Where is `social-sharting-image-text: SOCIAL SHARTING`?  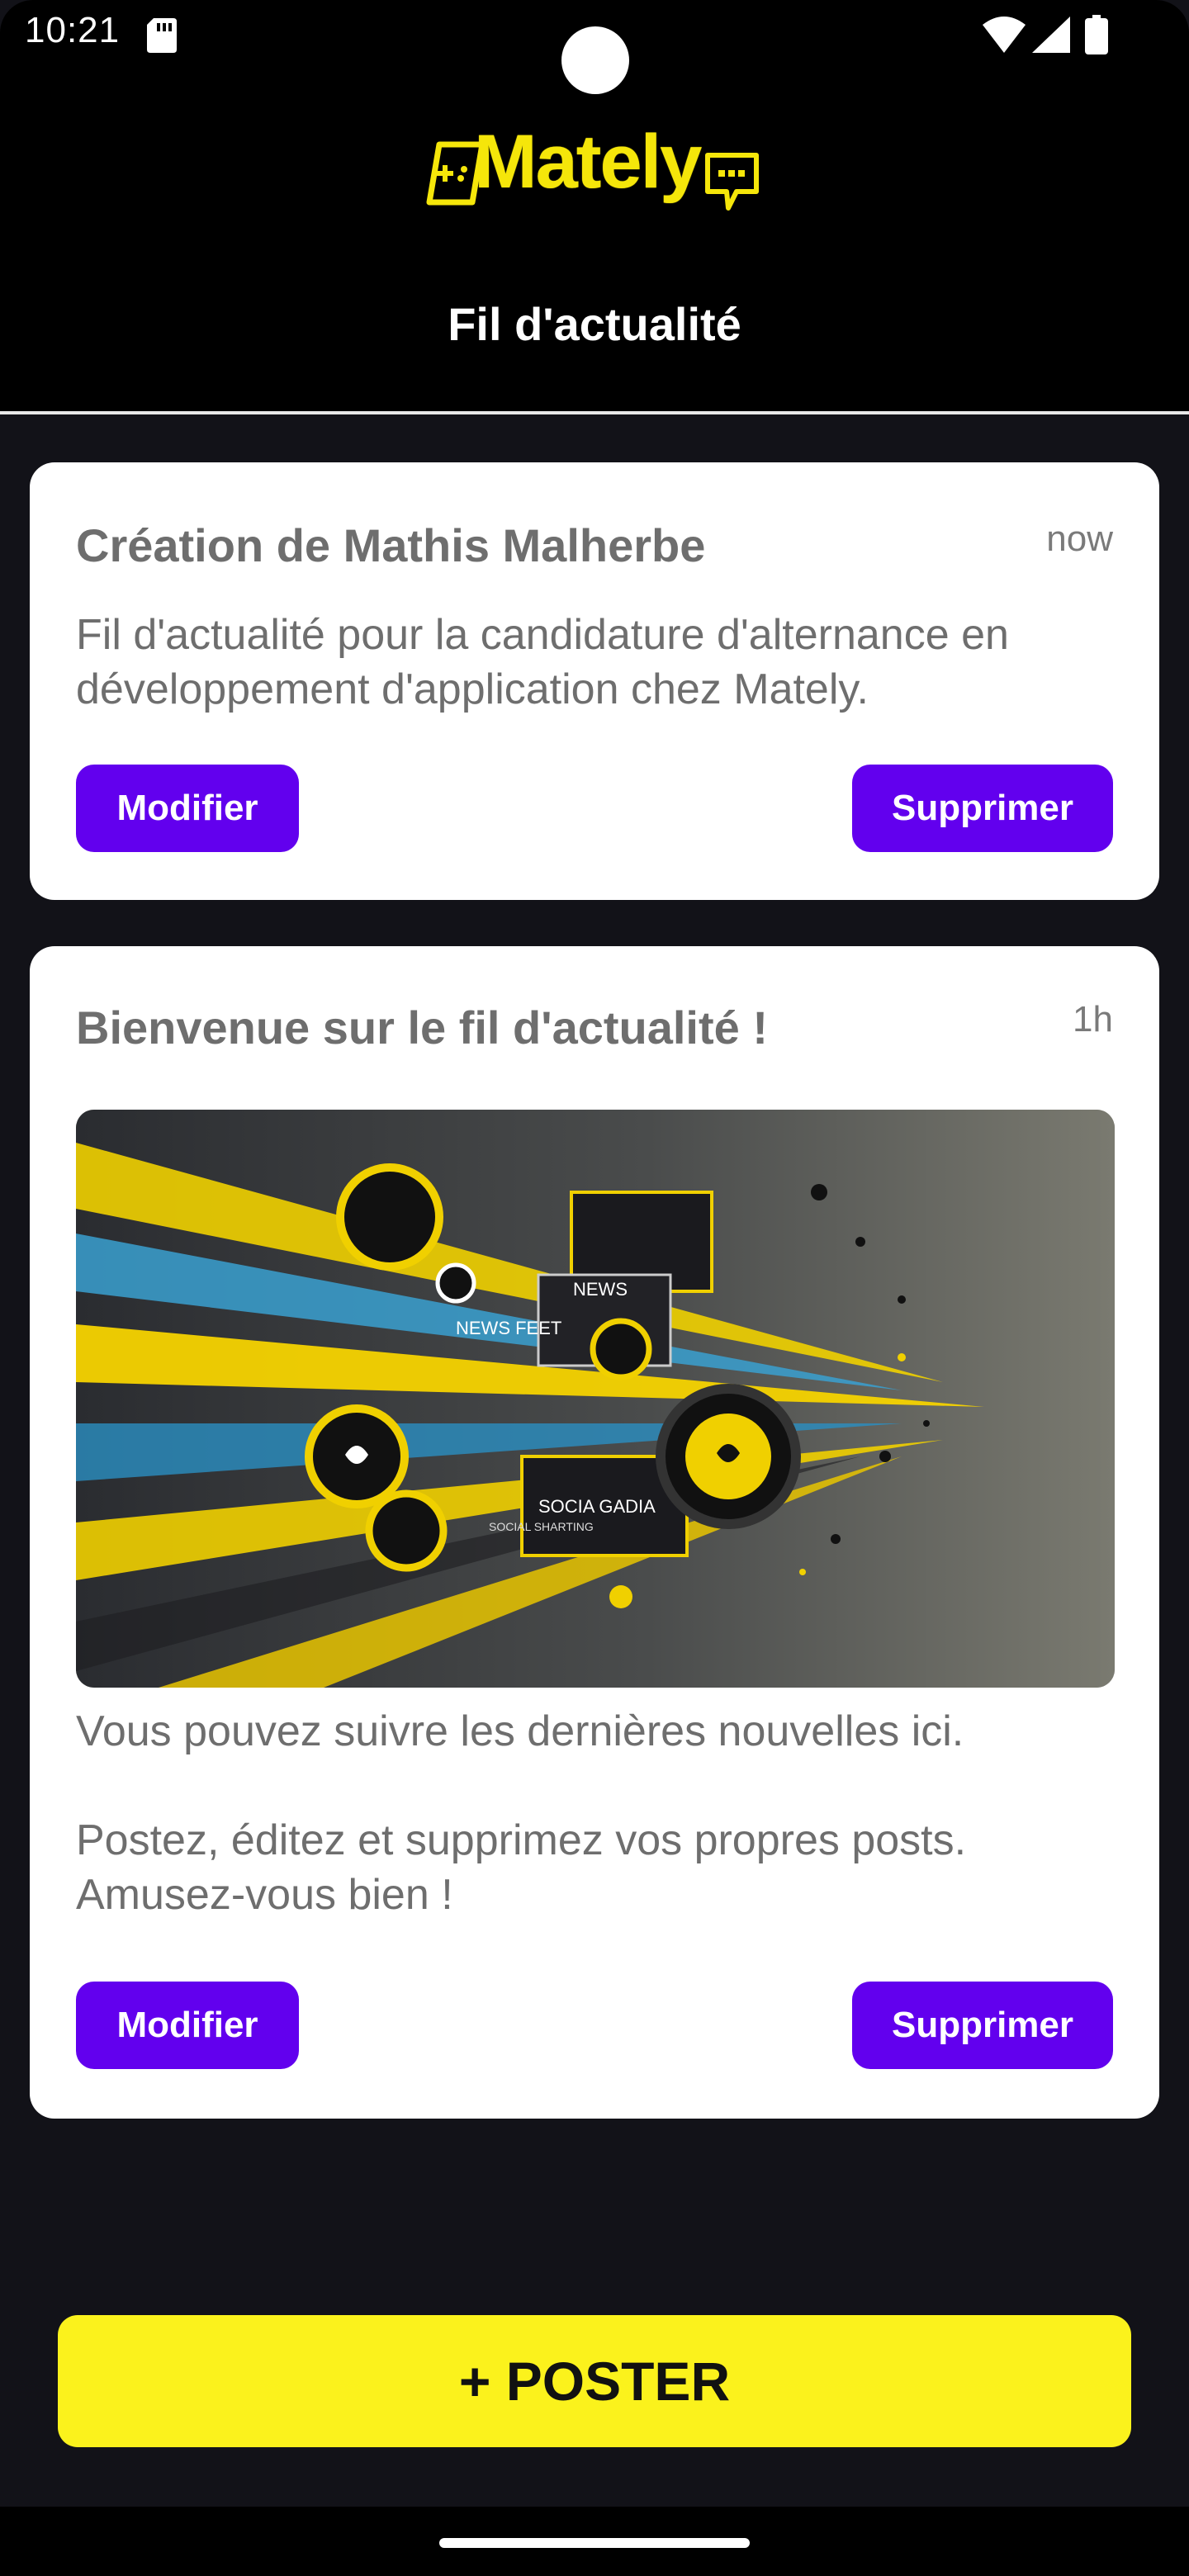
social-sharting-image-text: SOCIAL SHARTING is located at coordinates (541, 1526).